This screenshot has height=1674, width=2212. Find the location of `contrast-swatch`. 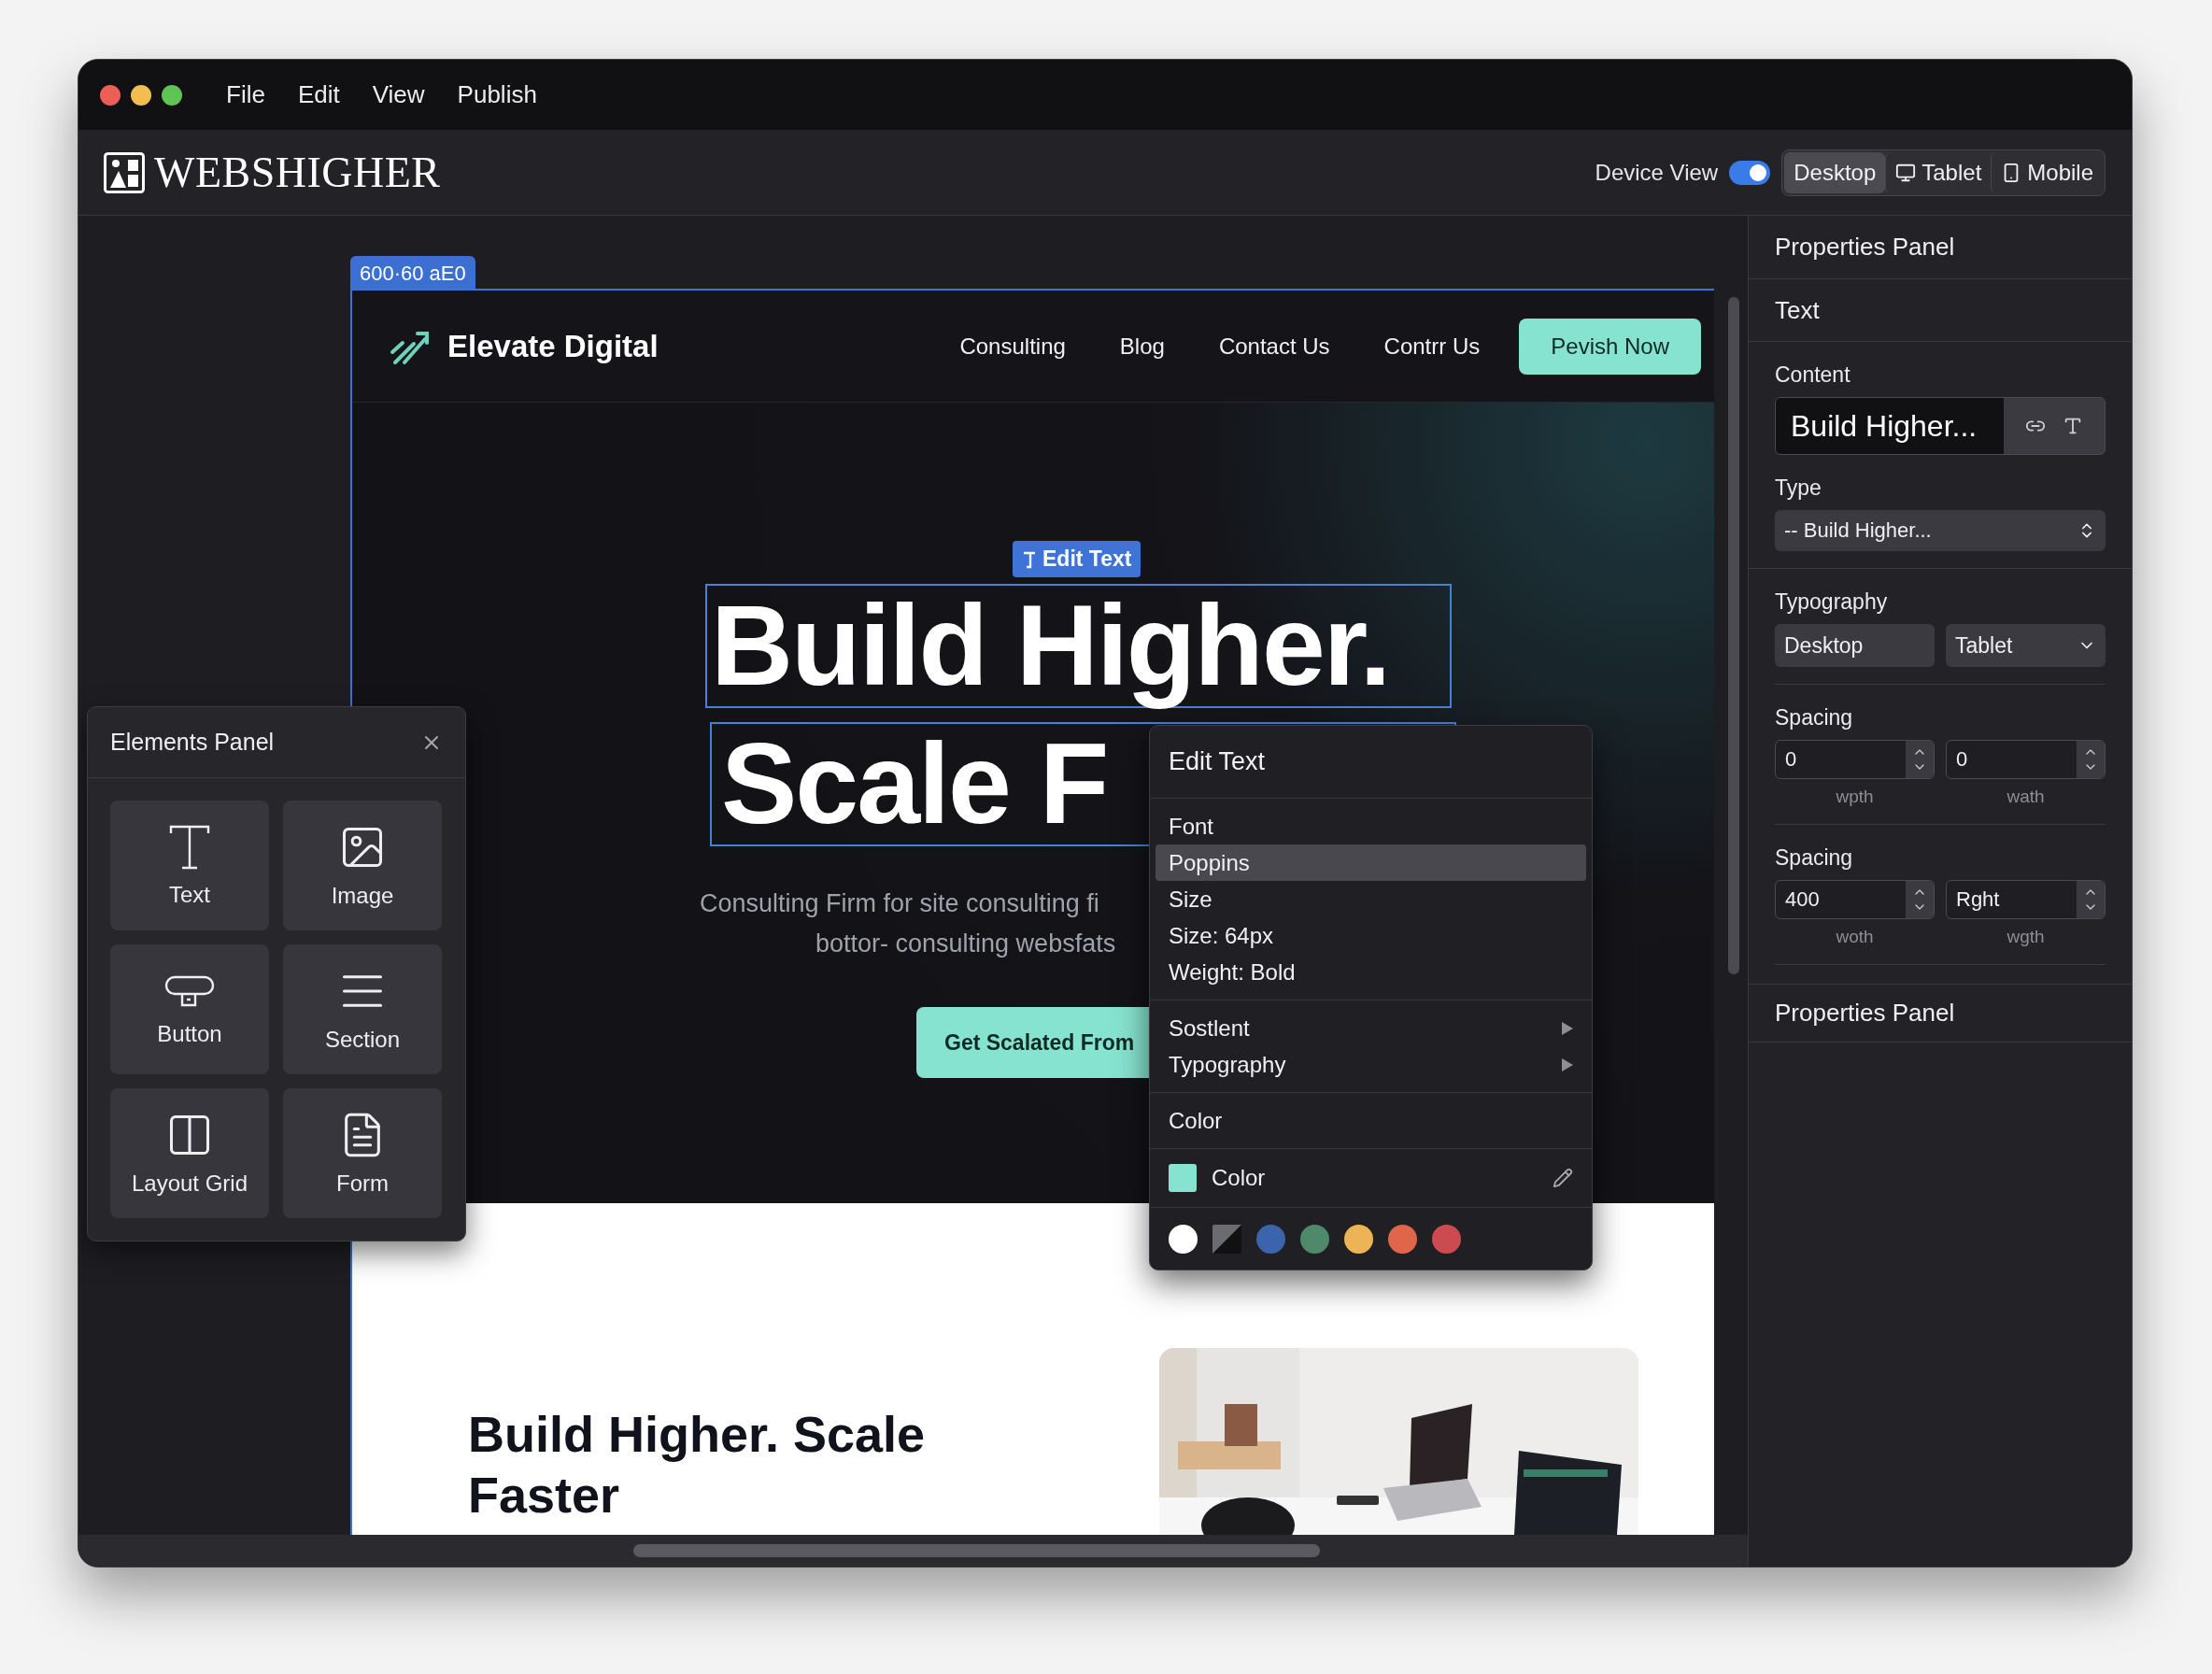

contrast-swatch is located at coordinates (1226, 1239).